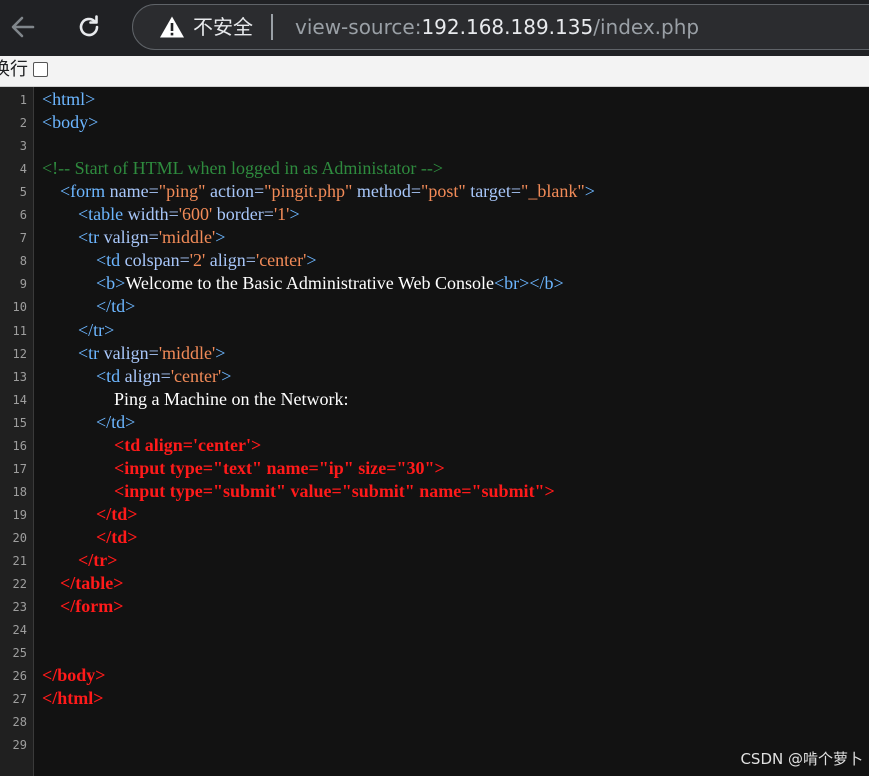 This screenshot has height=776, width=869. I want to click on line-number: 2, so click(23, 123).